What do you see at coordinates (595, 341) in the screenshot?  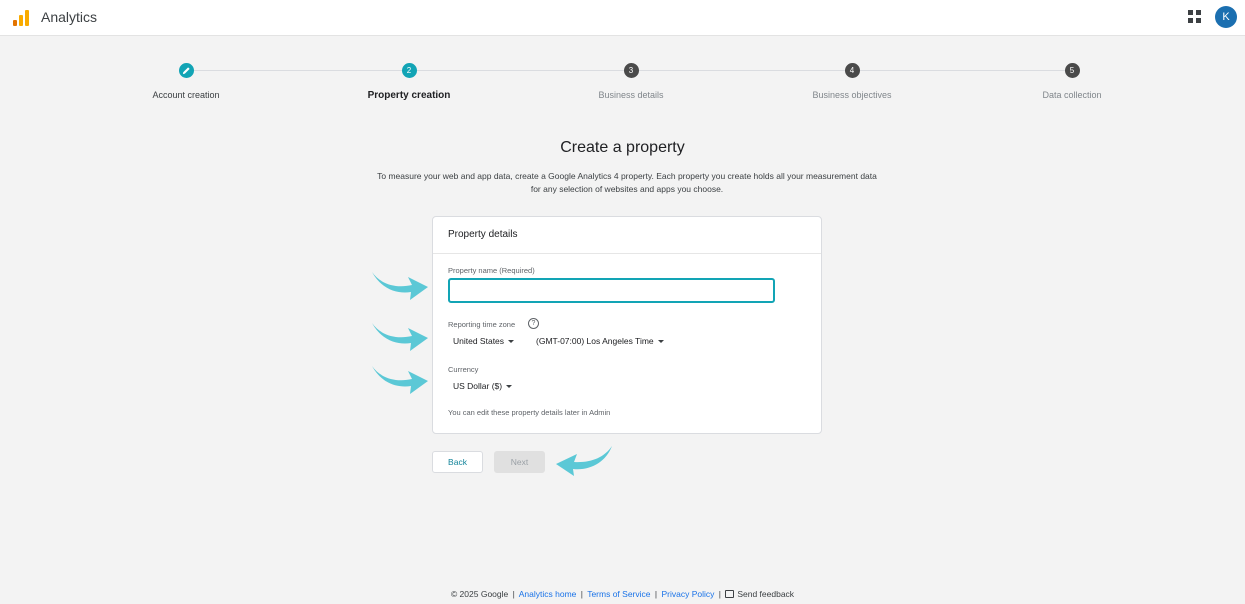 I see `timezone-value: (GMT-07:00) Los Angeles Time` at bounding box center [595, 341].